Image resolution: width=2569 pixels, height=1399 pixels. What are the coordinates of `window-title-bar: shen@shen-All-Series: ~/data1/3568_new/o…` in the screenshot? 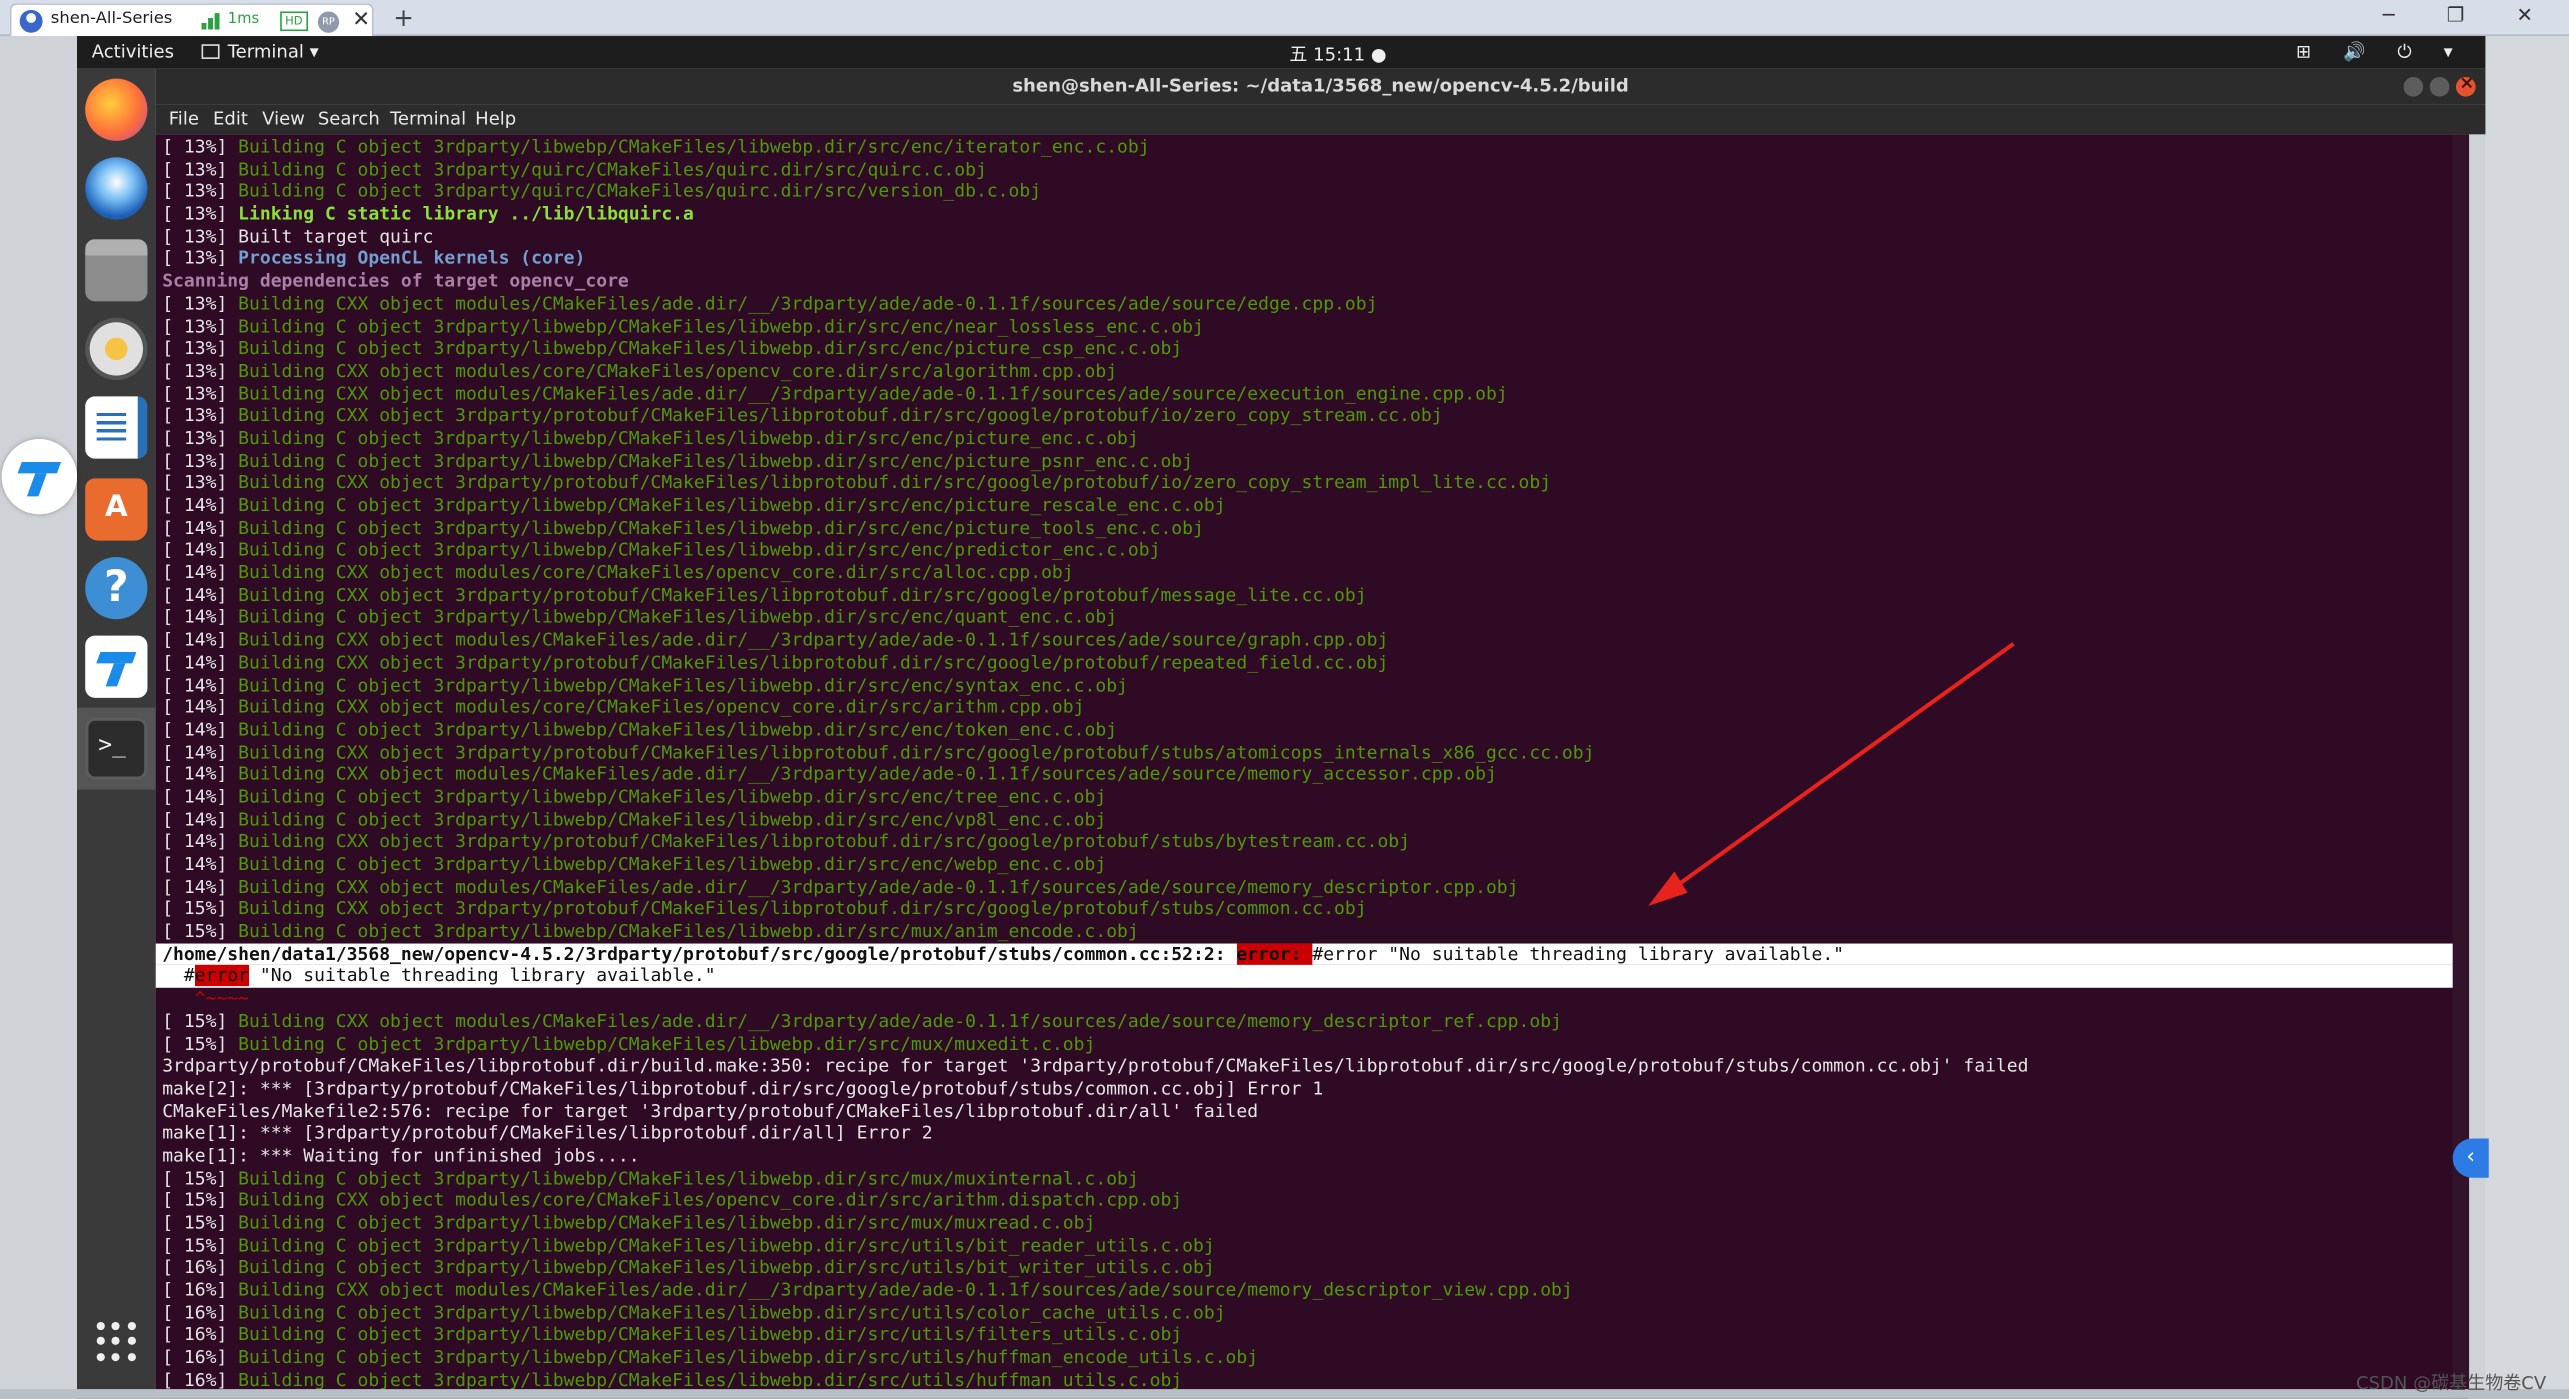 It's located at (1320, 86).